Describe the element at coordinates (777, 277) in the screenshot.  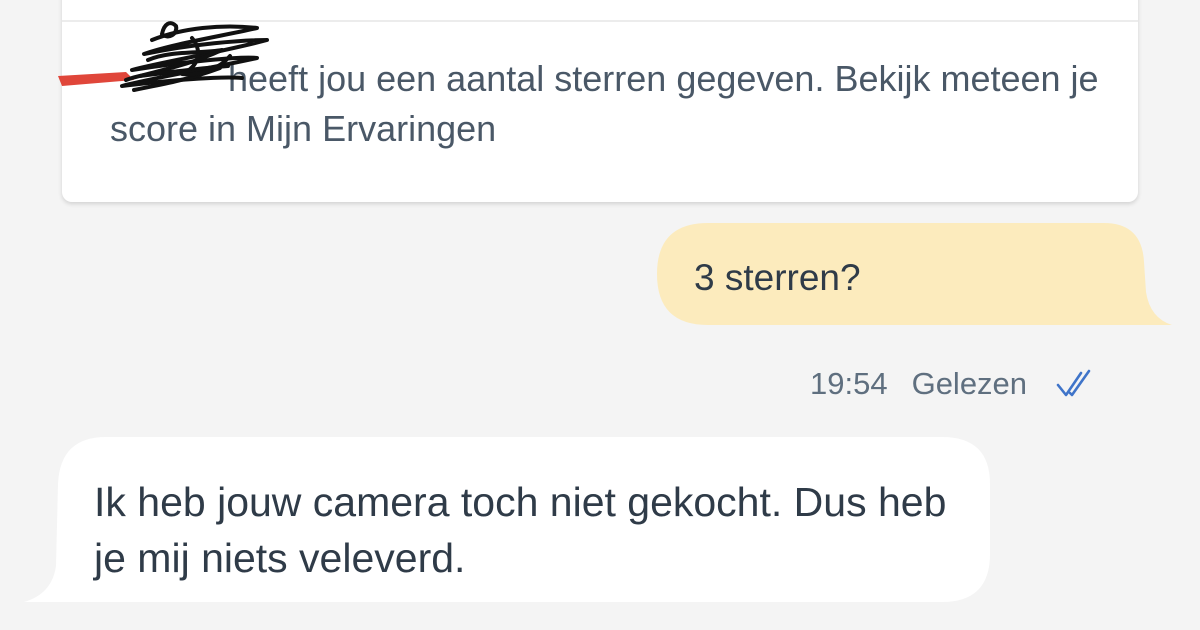
I see `outgoing-message-text: 3 sterren?` at that location.